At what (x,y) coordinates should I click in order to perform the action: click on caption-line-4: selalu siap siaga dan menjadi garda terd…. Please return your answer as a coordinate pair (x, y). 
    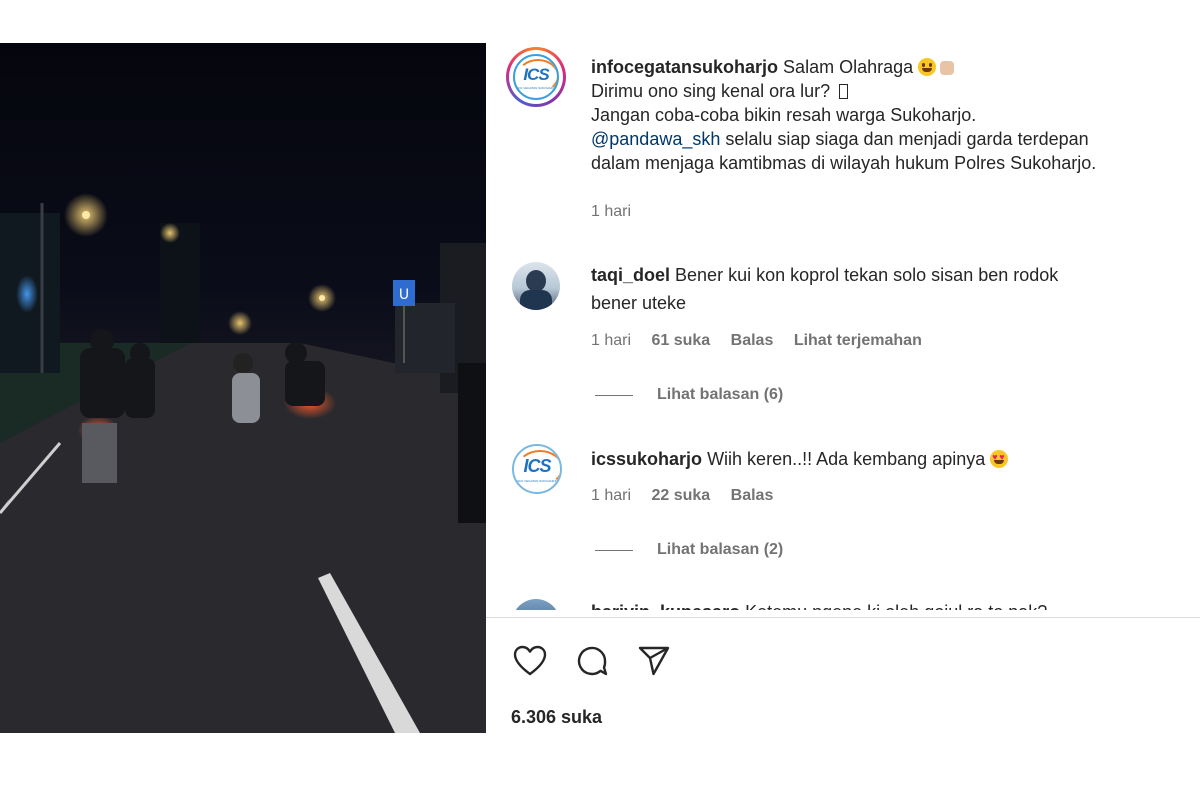
    Looking at the image, I should click on (907, 139).